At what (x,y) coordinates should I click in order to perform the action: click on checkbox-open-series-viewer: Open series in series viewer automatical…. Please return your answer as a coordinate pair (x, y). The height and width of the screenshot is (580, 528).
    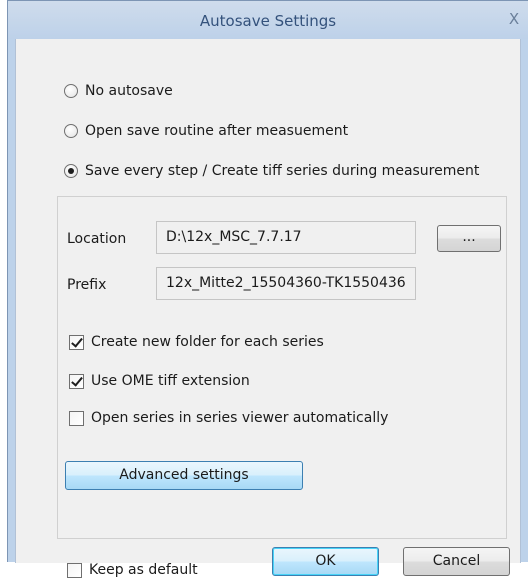
    Looking at the image, I should click on (228, 418).